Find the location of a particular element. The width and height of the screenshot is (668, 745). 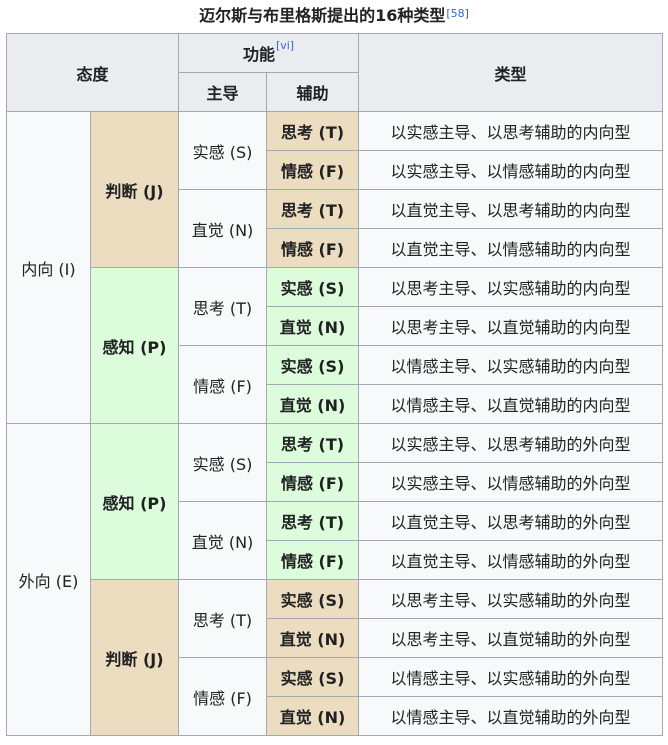

caption-reference-link: [58] is located at coordinates (457, 13).